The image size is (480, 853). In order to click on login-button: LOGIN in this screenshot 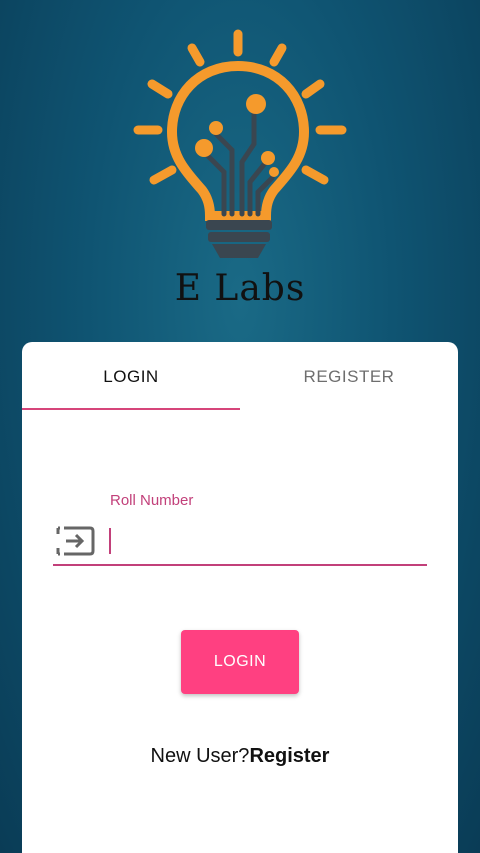, I will do `click(240, 662)`.